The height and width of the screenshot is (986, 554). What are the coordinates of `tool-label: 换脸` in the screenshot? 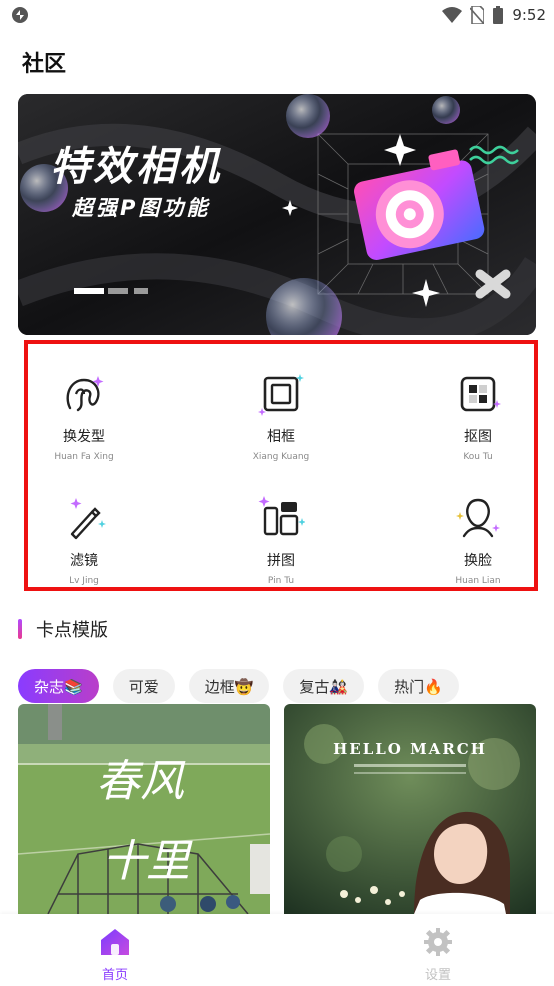 It's located at (478, 561).